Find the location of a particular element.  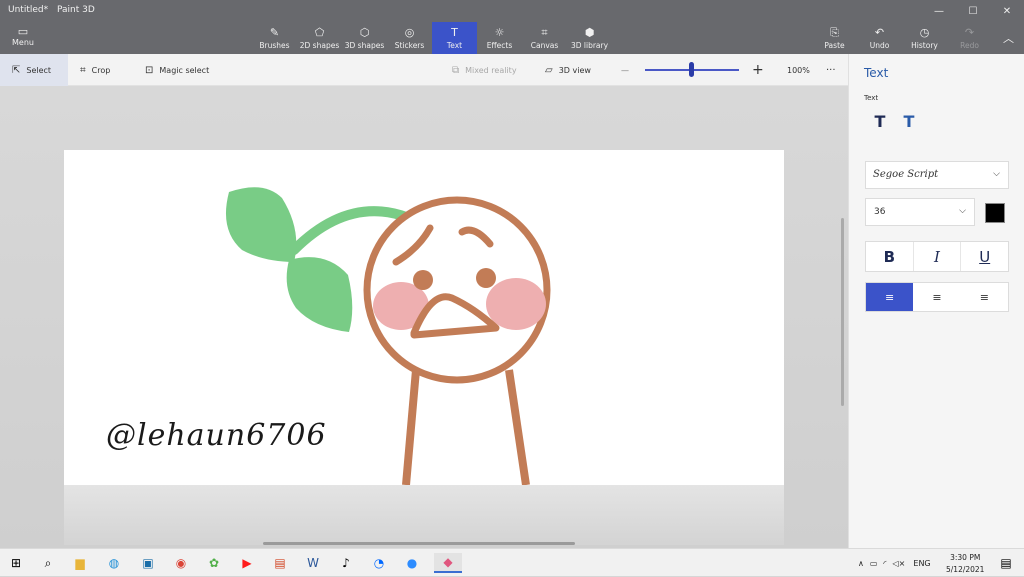

text-color-swatch is located at coordinates (995, 213).